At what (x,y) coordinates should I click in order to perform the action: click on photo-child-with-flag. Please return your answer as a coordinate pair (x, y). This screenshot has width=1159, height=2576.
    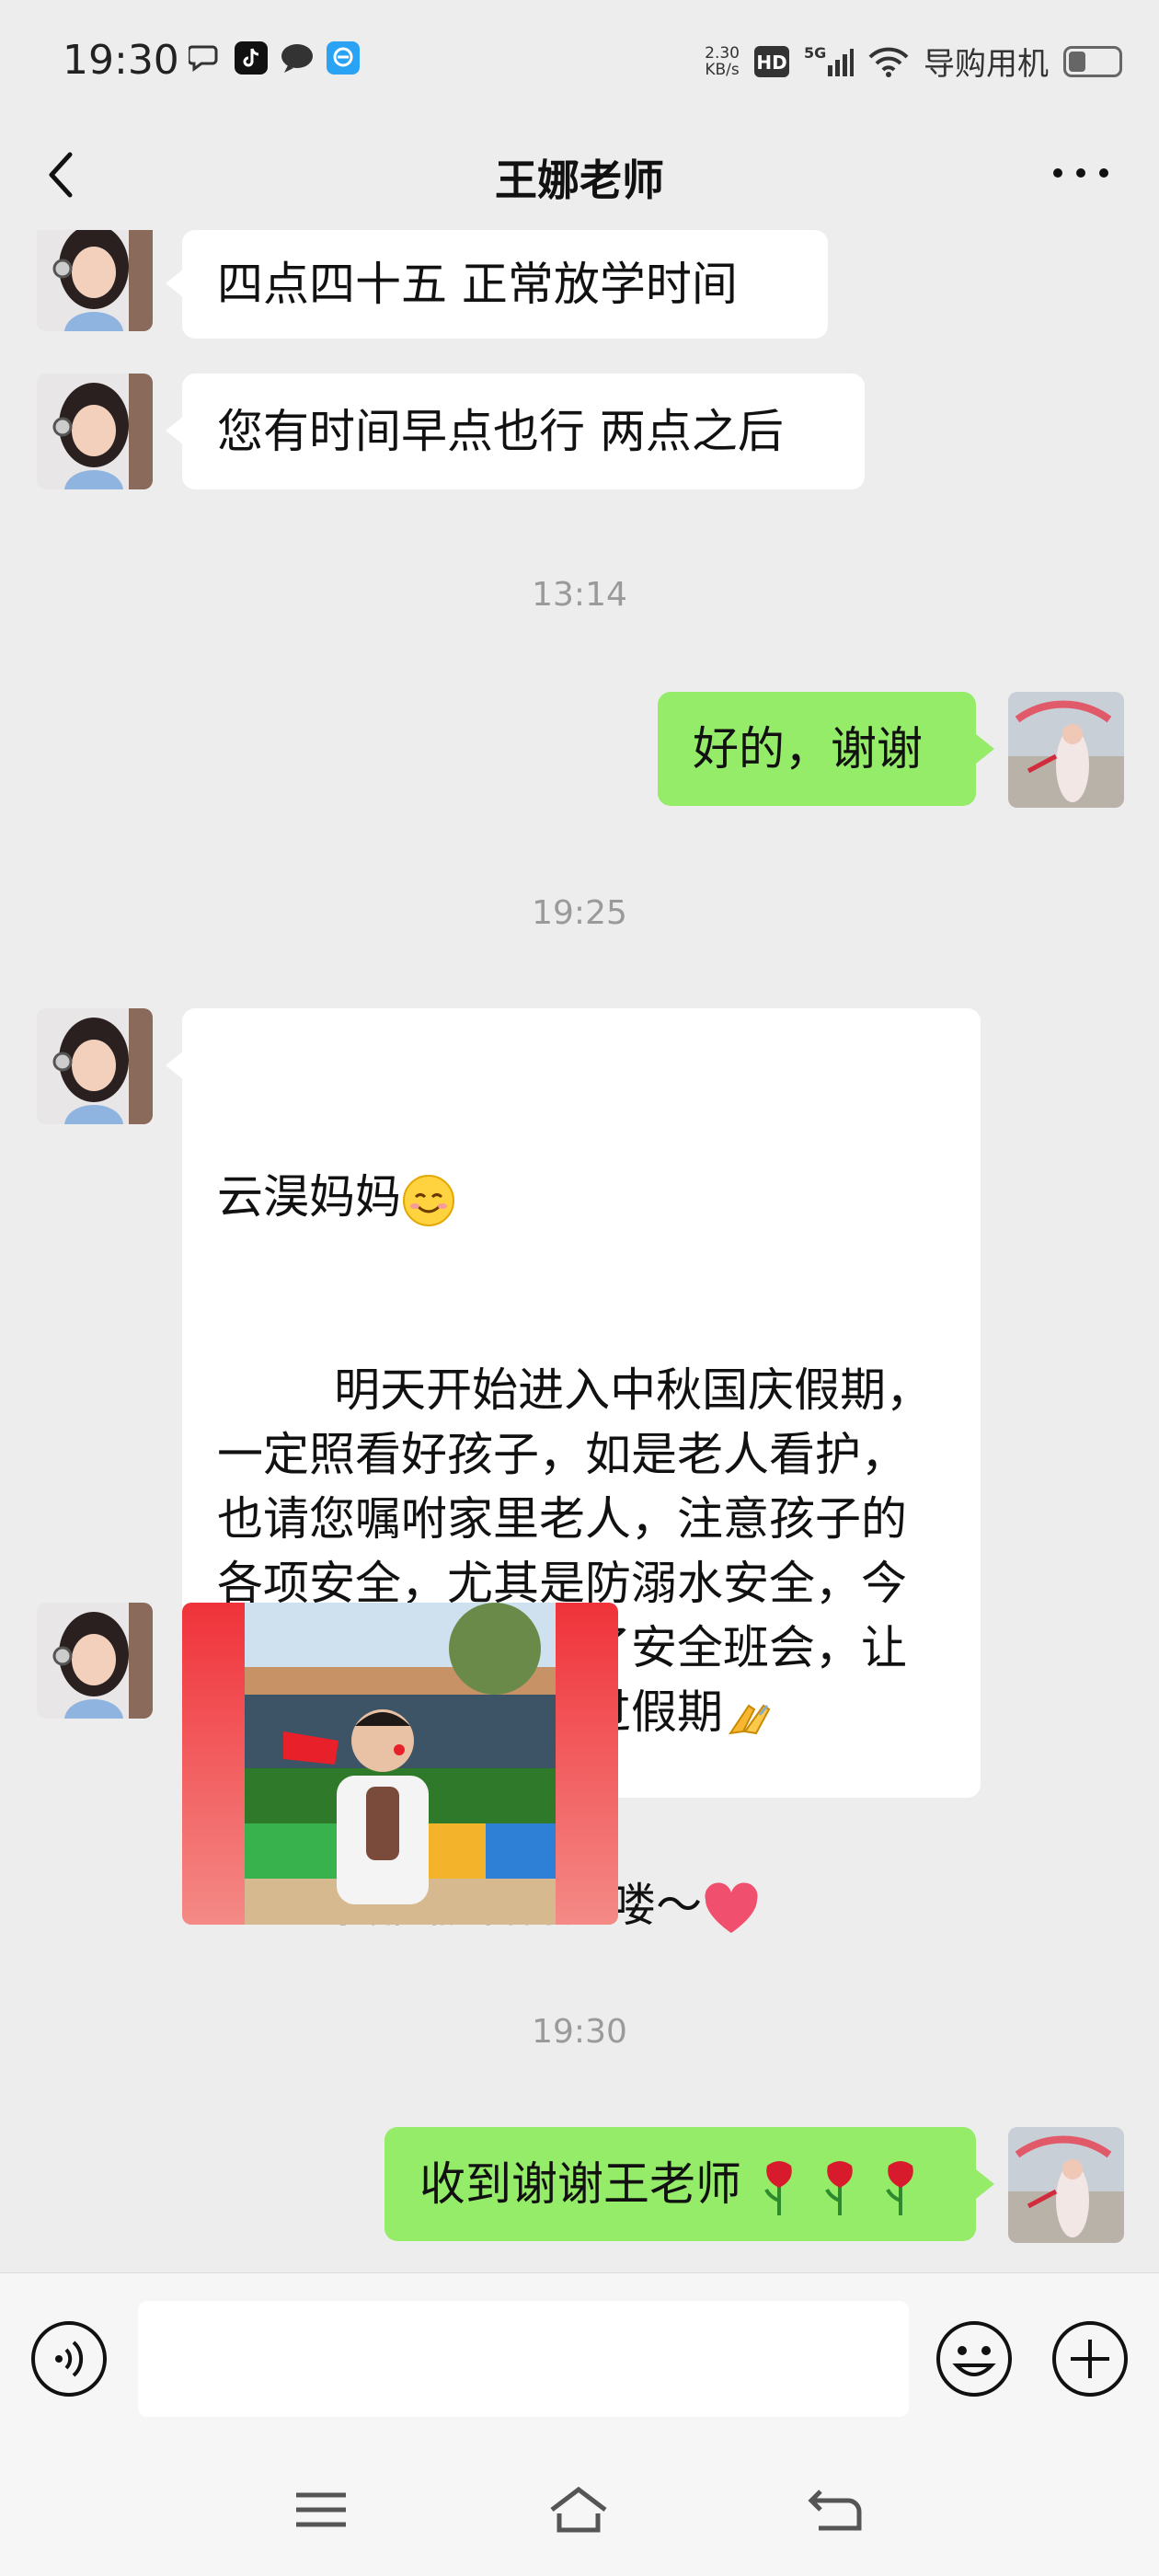
    Looking at the image, I should click on (400, 1764).